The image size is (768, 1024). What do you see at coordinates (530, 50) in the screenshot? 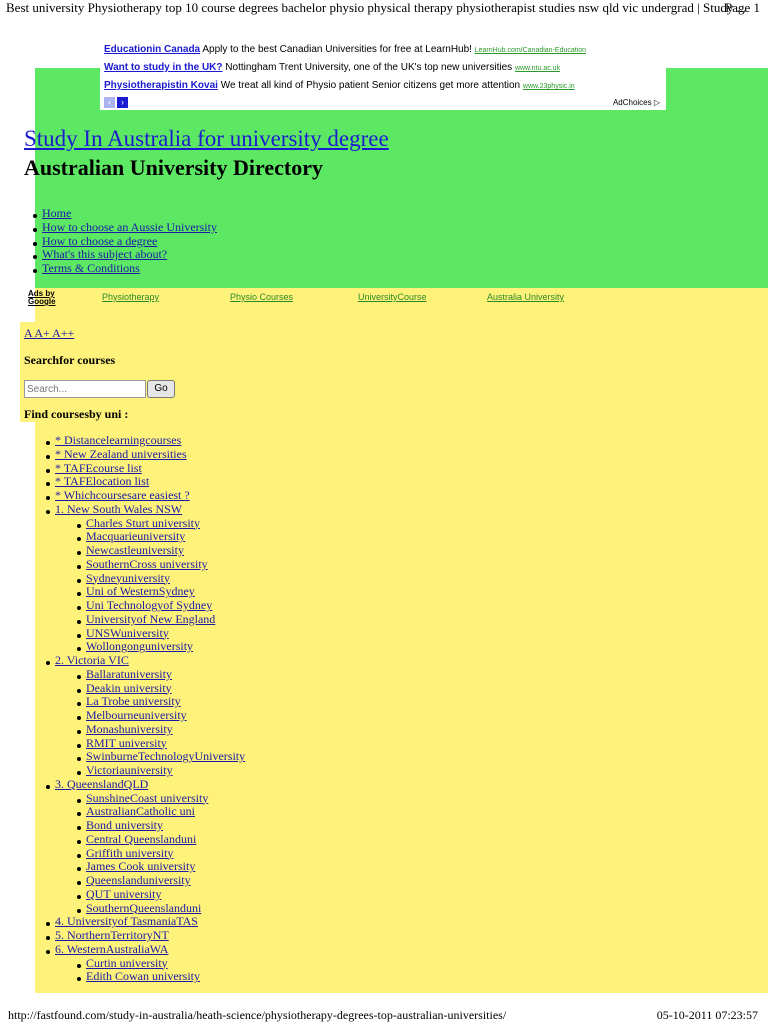
I see `ad-url-link: LearnHub.com/Canadian-Education` at bounding box center [530, 50].